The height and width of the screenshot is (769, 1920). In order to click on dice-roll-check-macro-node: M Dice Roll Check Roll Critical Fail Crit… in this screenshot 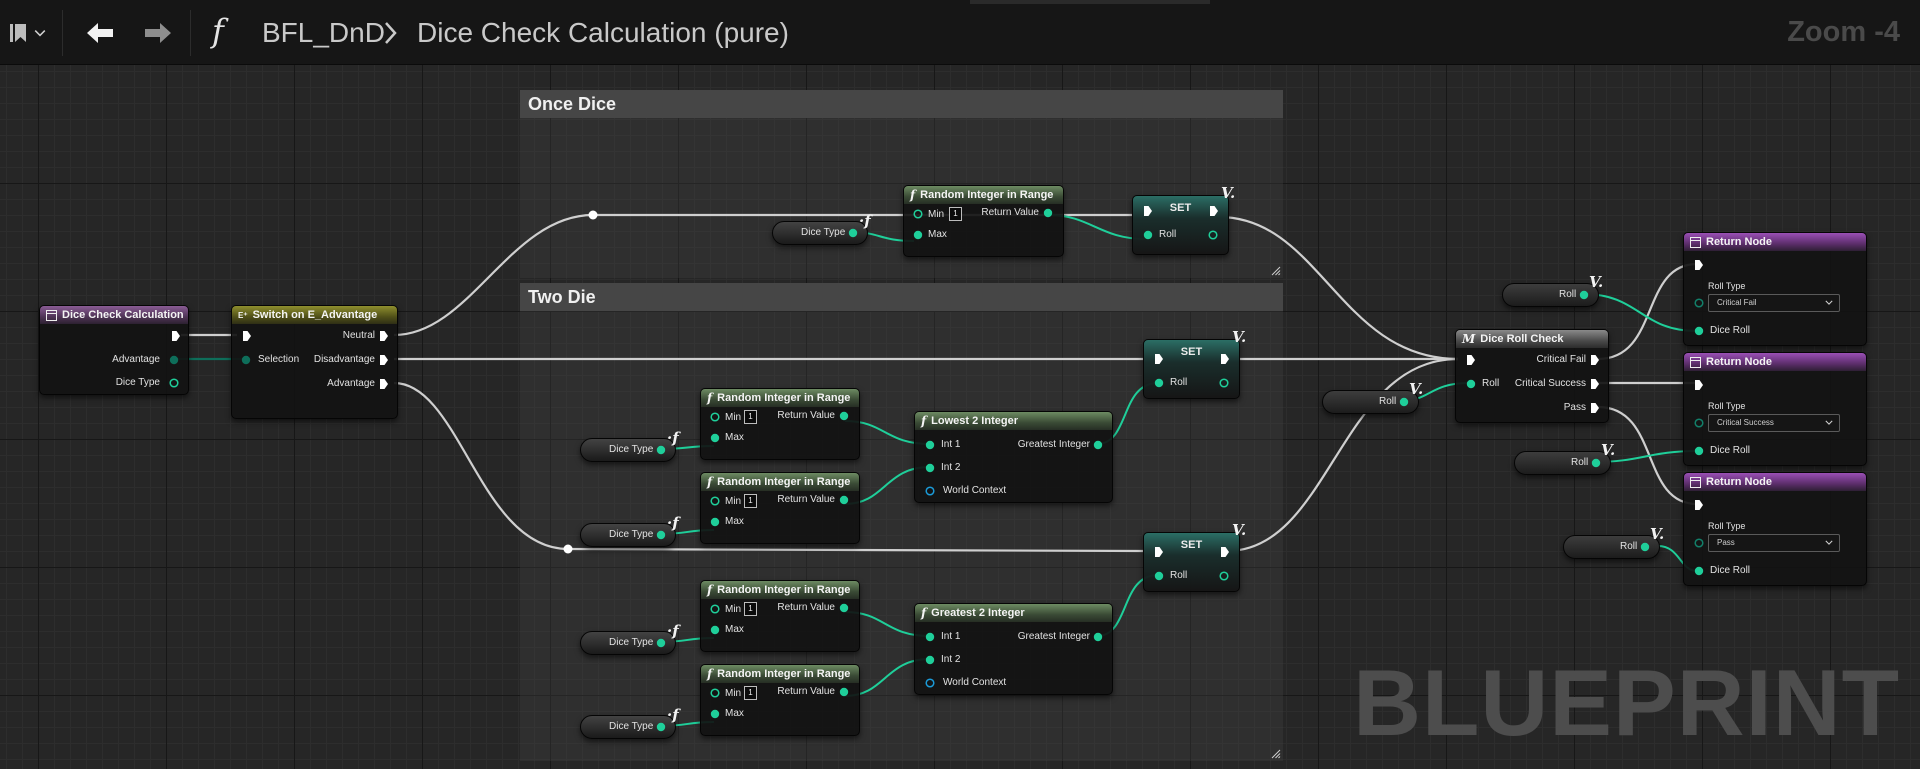, I will do `click(1532, 376)`.